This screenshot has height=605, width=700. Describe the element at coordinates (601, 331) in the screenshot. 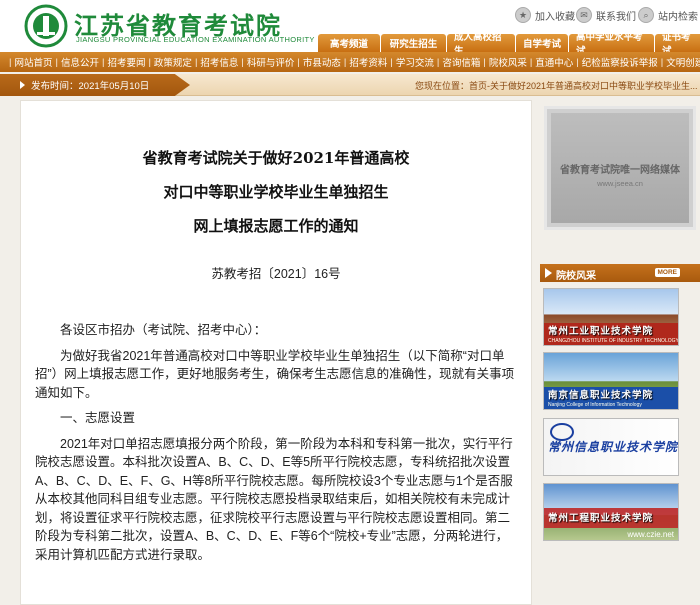

I see `school-name: 常州工业职业技术学院` at that location.